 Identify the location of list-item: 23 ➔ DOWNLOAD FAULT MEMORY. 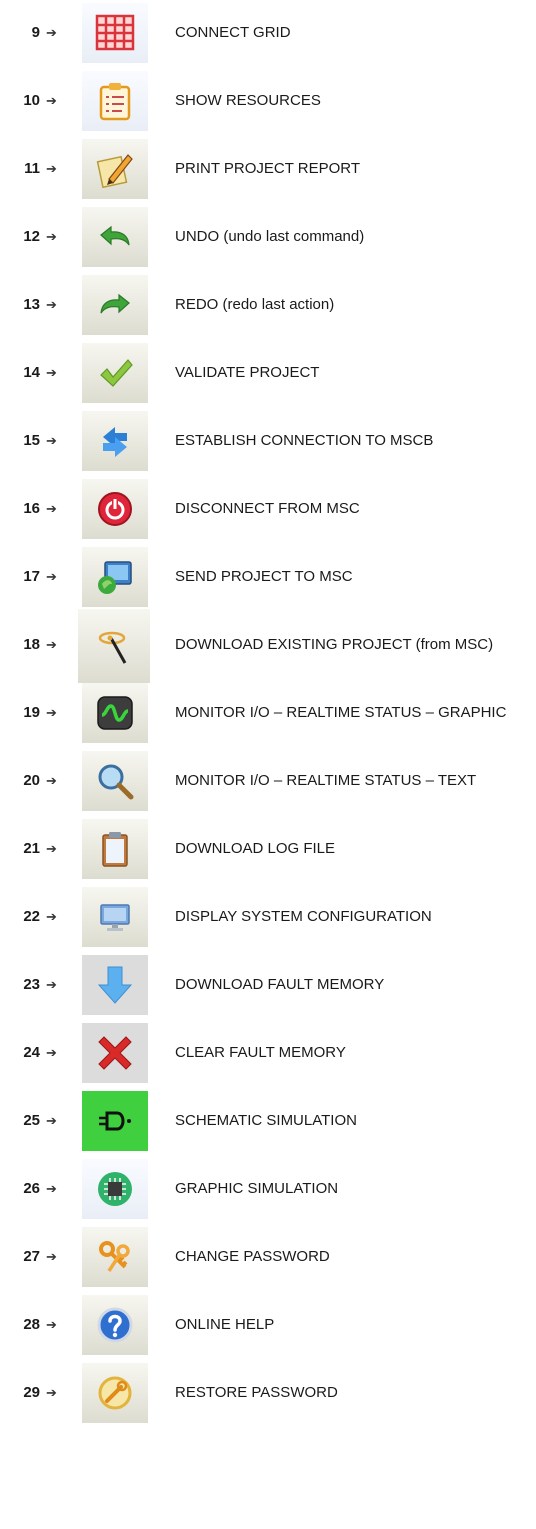
(268, 985).